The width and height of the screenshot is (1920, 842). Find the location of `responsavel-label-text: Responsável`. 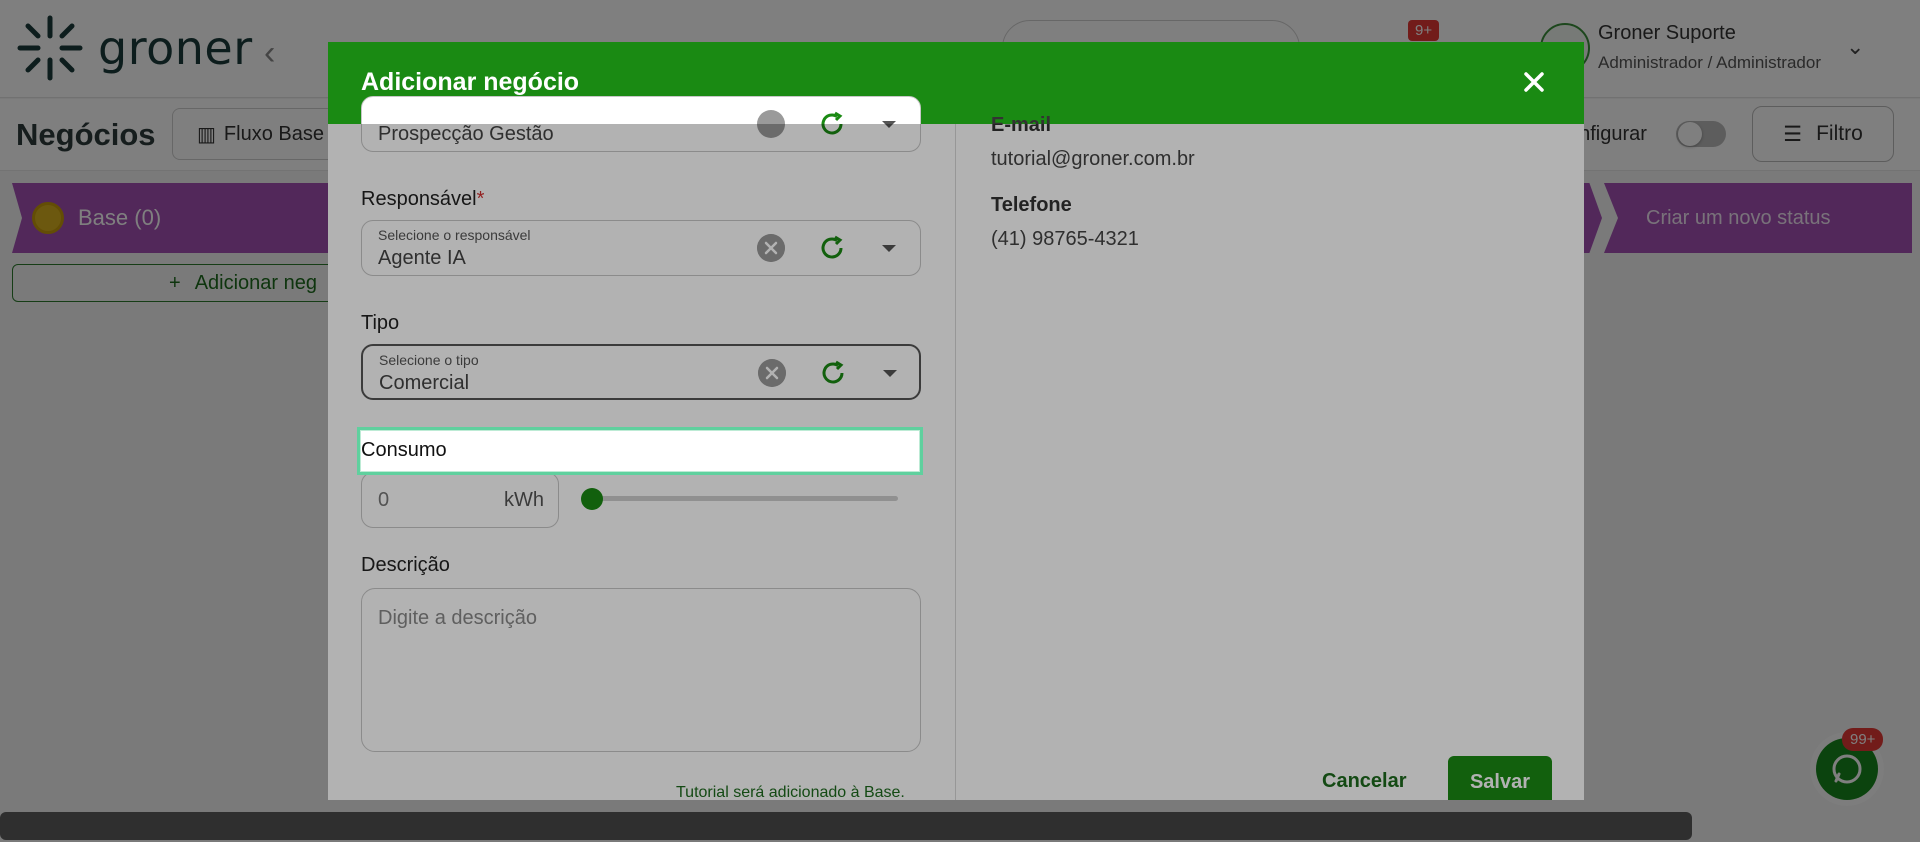

responsavel-label-text: Responsável is located at coordinates (419, 199).